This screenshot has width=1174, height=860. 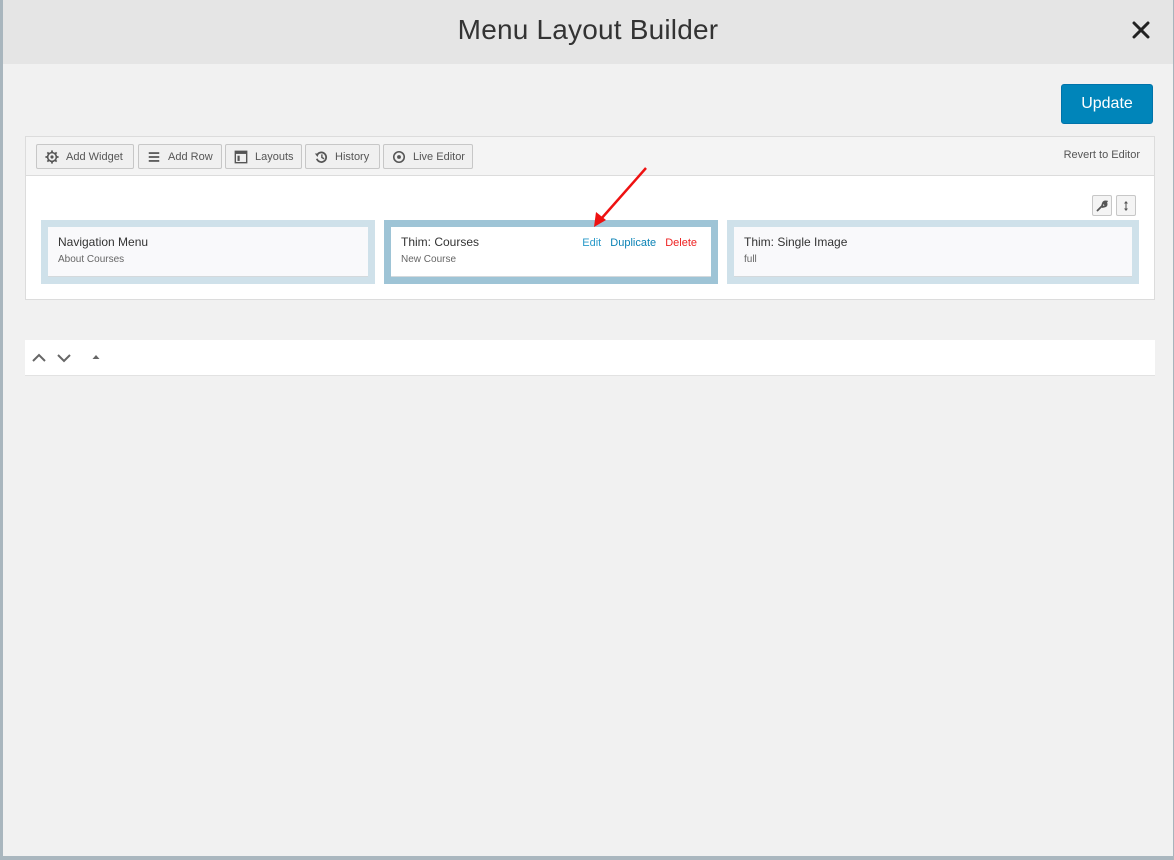 I want to click on update-button: Update, so click(x=1107, y=104).